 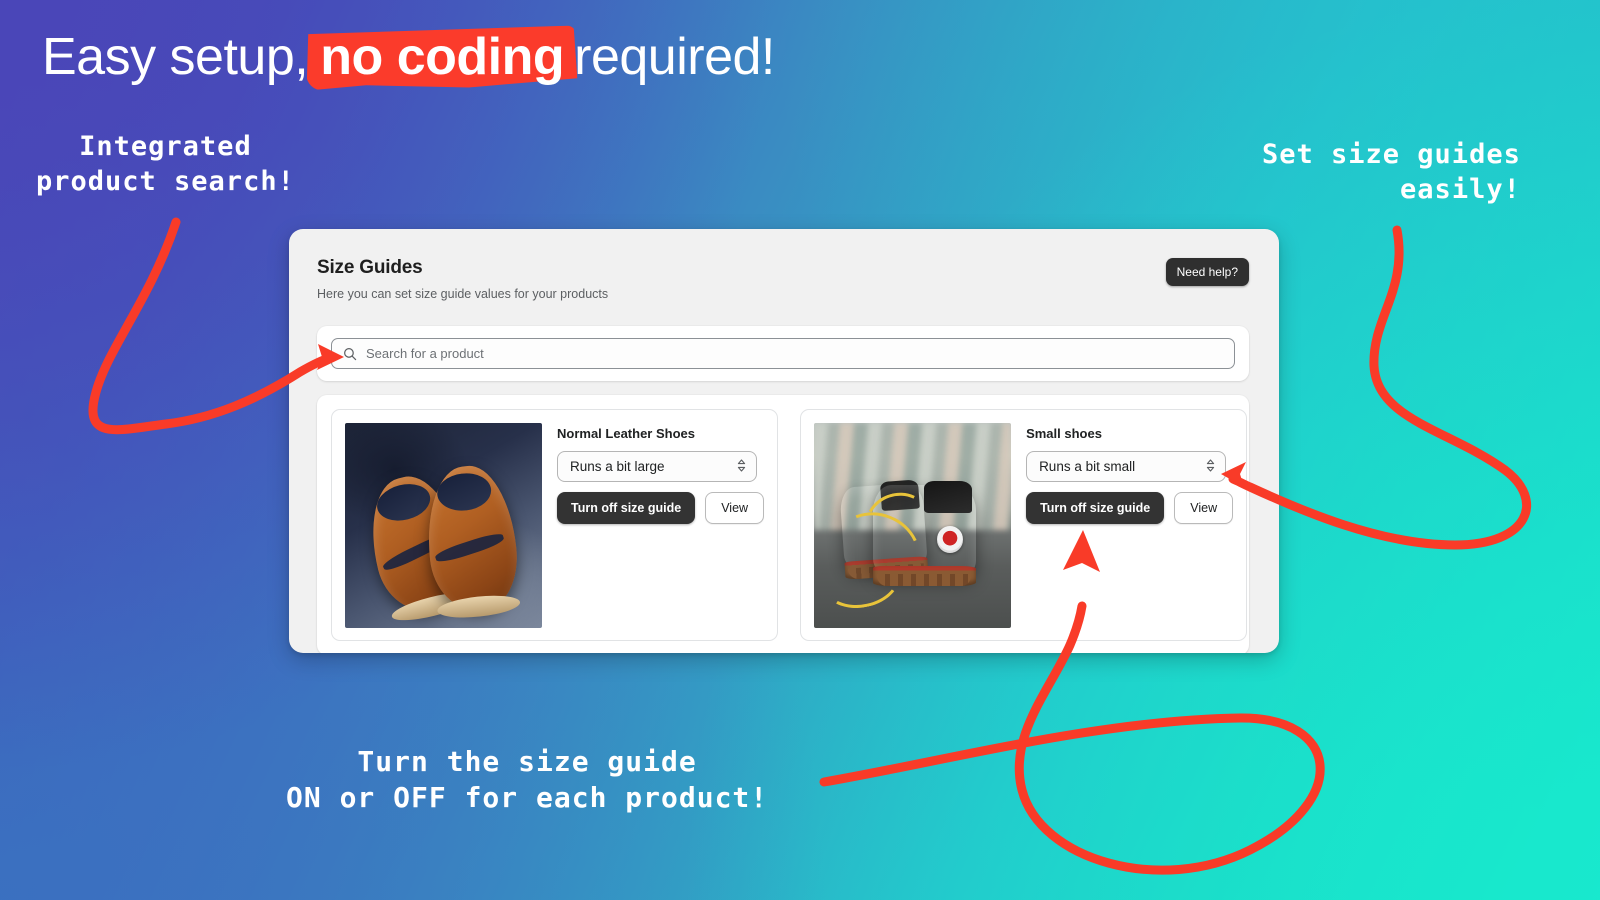 I want to click on page-headline: Easy setup, no coding required!, so click(x=408, y=57).